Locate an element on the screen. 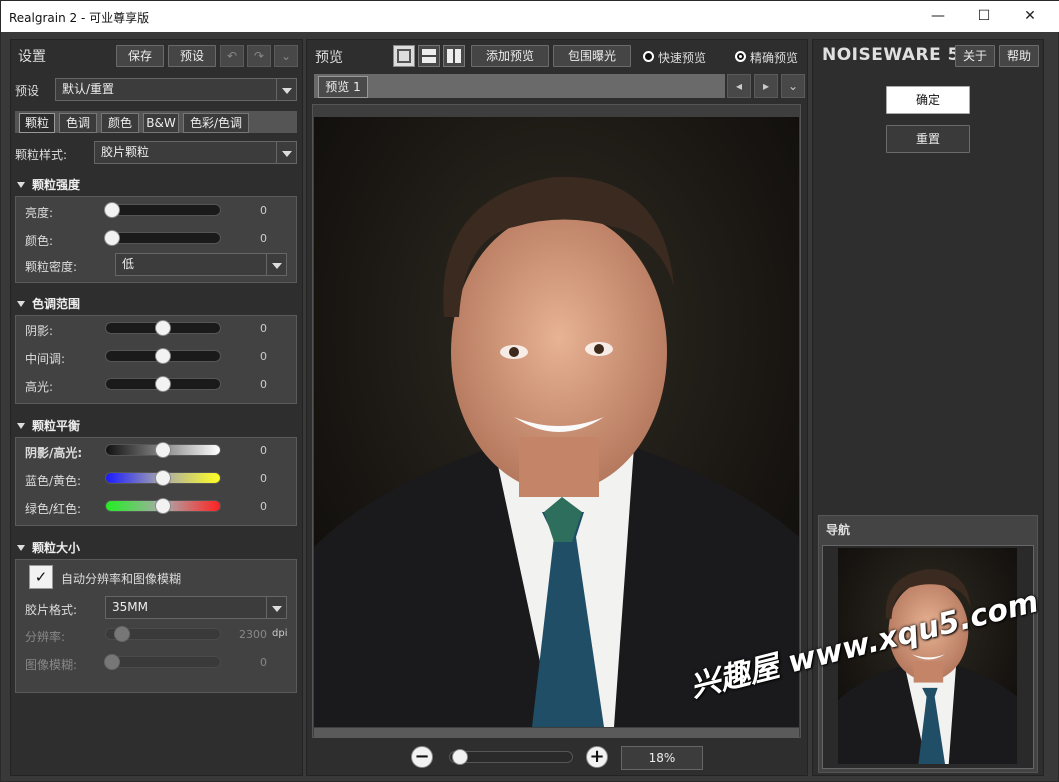 Image resolution: width=1059 pixels, height=782 pixels. midtone-value: 0 is located at coordinates (263, 356).